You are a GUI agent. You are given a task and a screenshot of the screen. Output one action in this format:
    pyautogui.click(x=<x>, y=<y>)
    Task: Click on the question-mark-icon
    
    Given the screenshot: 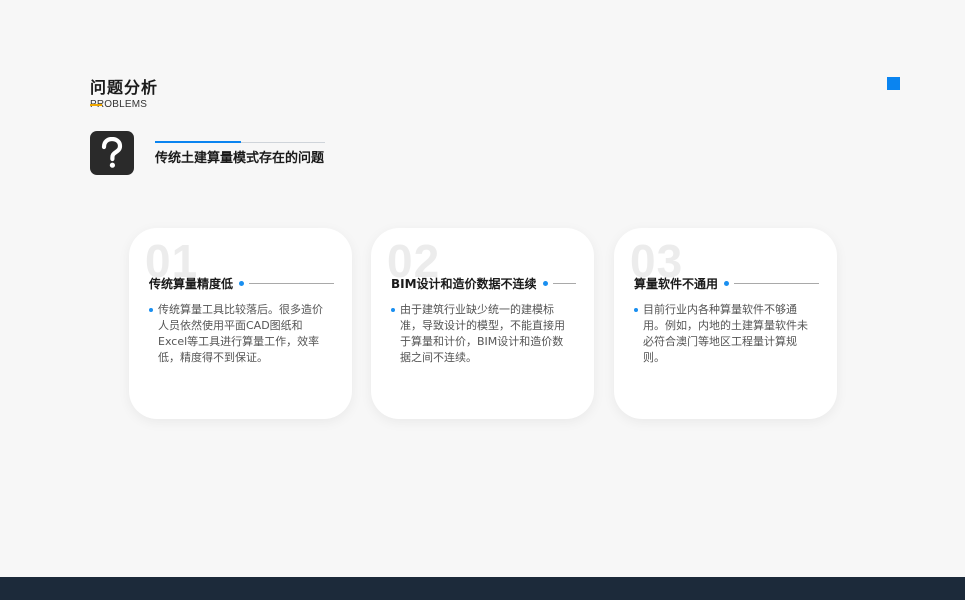 What is the action you would take?
    pyautogui.click(x=112, y=153)
    